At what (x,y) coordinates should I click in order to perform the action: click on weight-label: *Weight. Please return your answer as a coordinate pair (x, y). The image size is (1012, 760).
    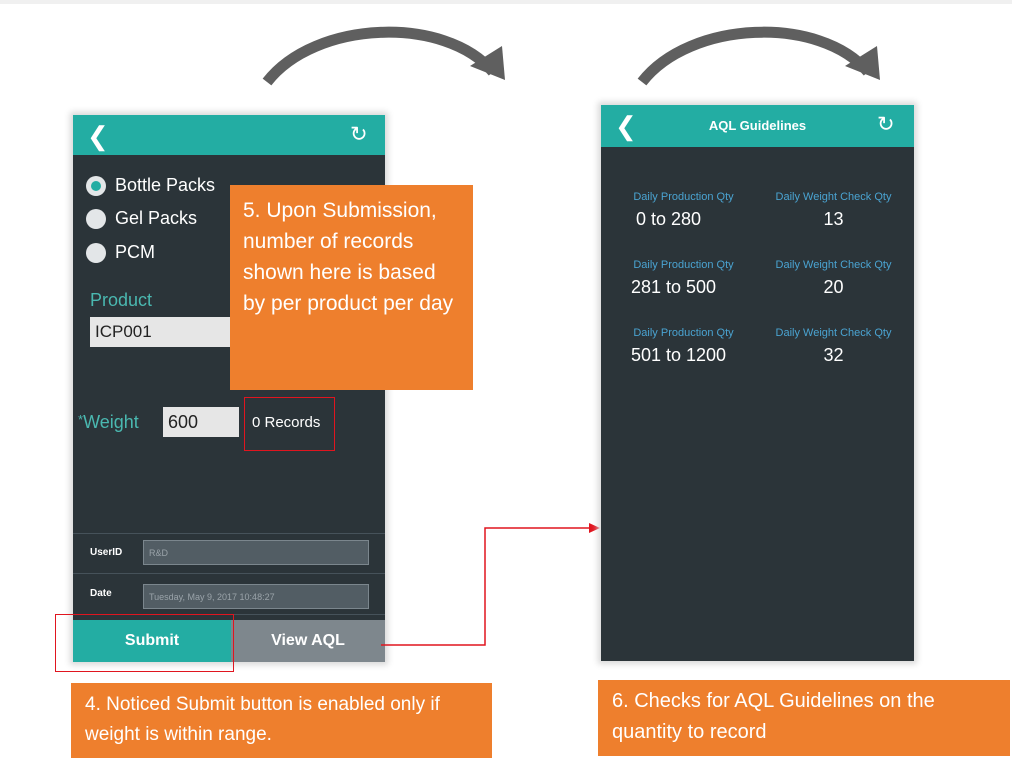
    Looking at the image, I should click on (108, 422).